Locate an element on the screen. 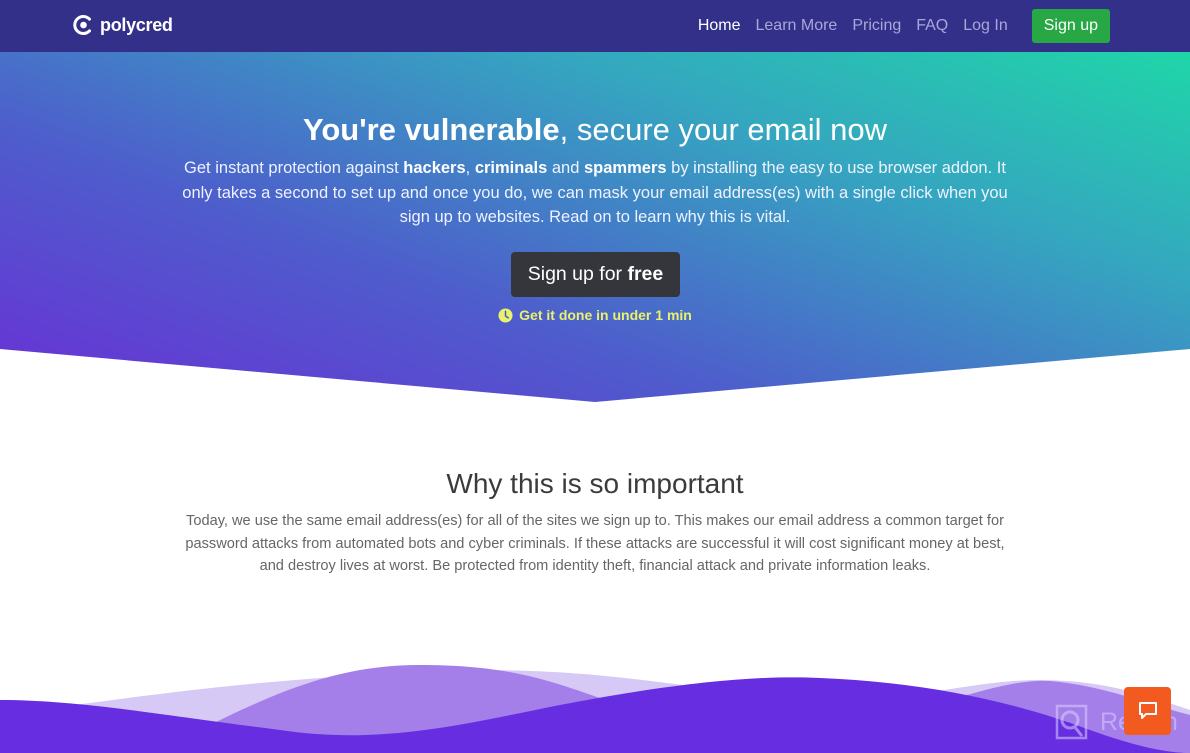 The width and height of the screenshot is (1190, 753). polycred-logo-icon is located at coordinates (82, 25).